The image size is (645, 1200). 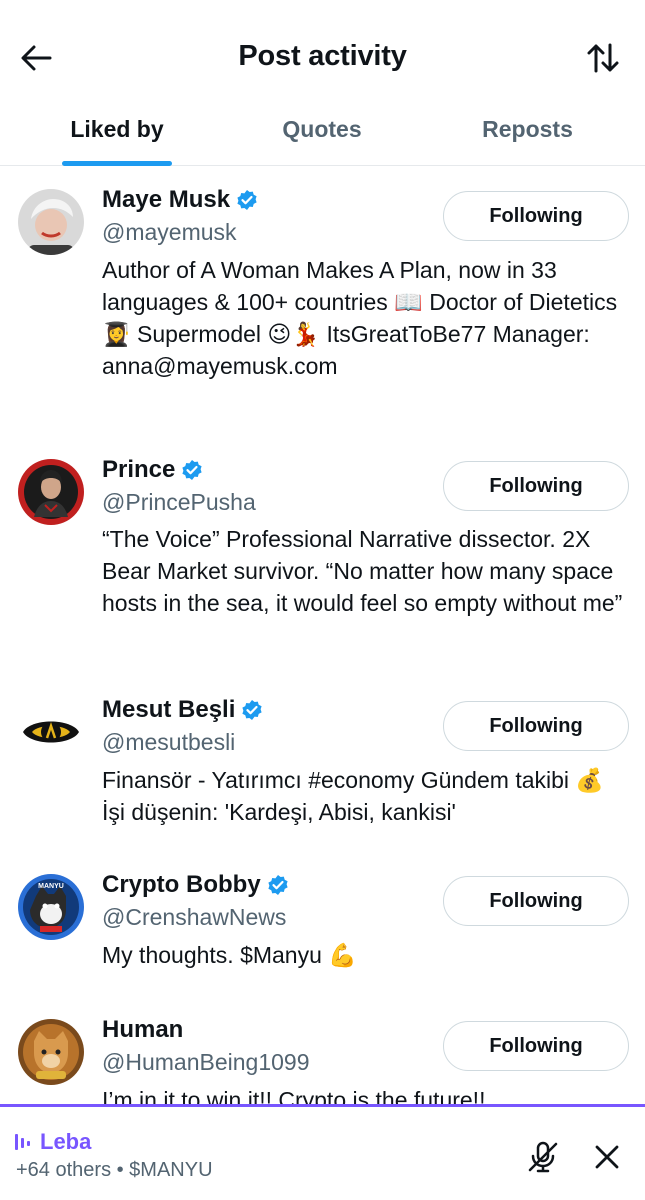 What do you see at coordinates (169, 742) in the screenshot?
I see `user-handle: @mesutbesli` at bounding box center [169, 742].